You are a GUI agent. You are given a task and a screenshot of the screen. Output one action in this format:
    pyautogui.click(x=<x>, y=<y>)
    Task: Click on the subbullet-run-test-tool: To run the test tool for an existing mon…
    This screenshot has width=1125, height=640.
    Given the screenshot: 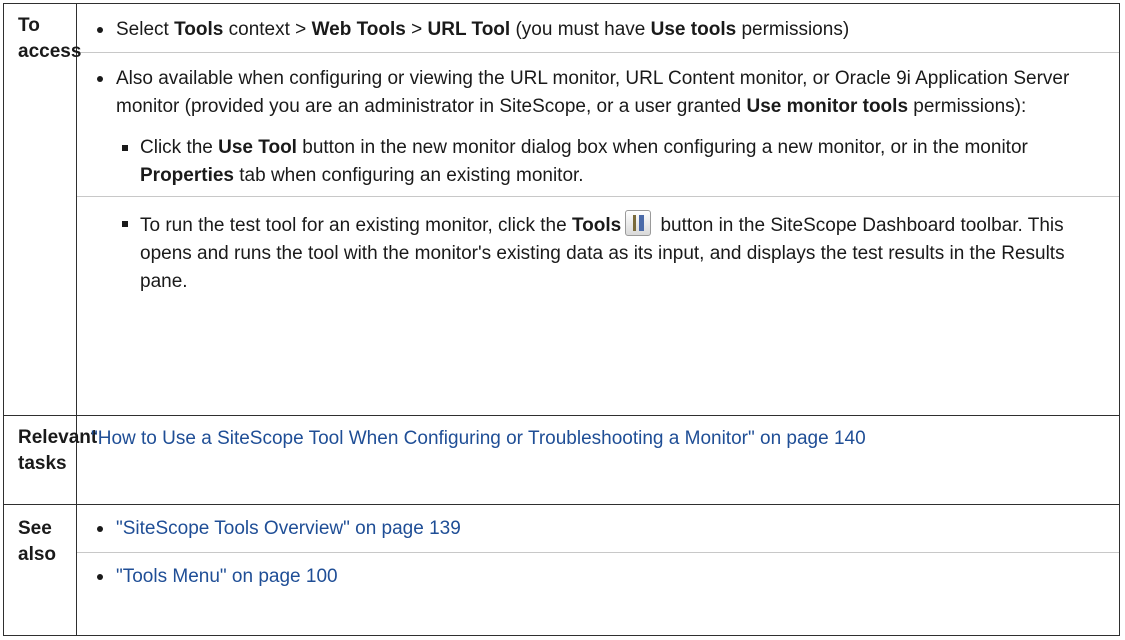 What is the action you would take?
    pyautogui.click(x=601, y=246)
    